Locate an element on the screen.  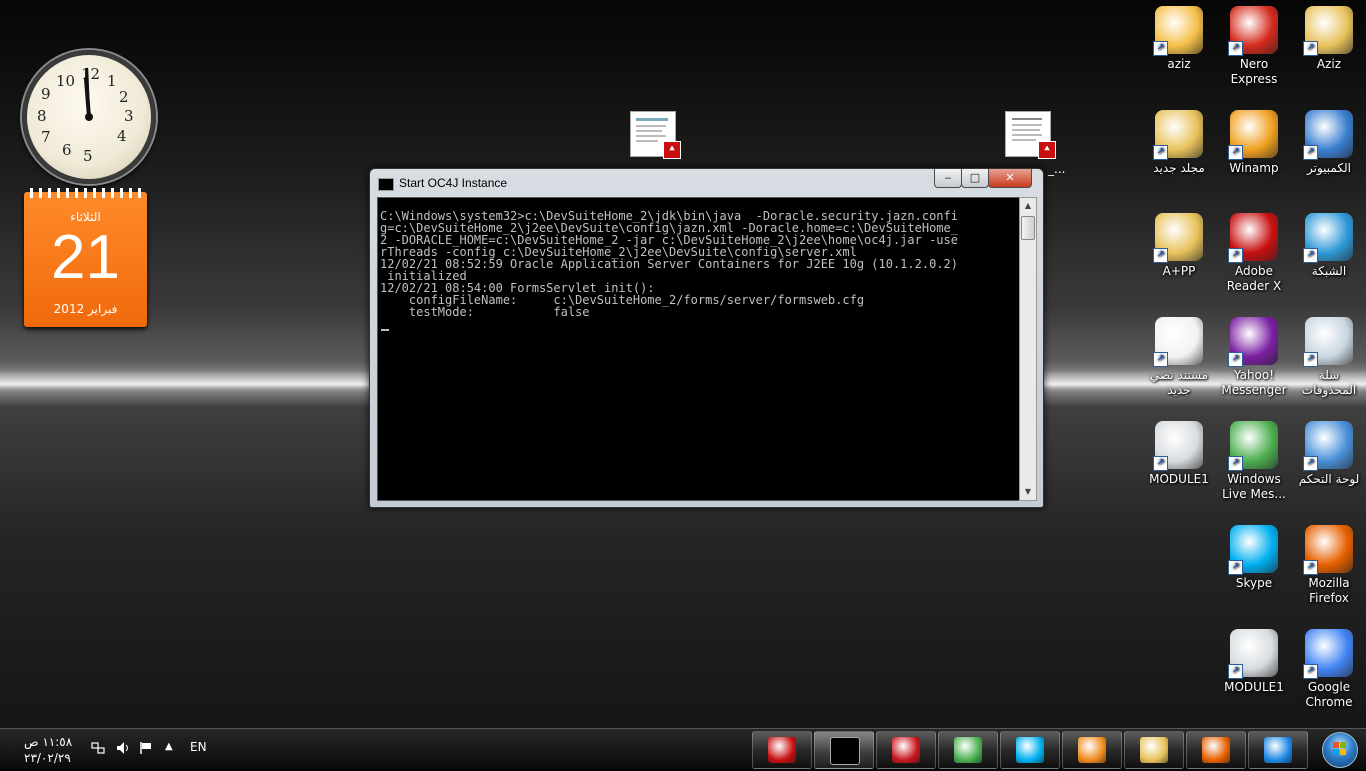
network-icon: ↗ is located at coordinates (1328, 238).